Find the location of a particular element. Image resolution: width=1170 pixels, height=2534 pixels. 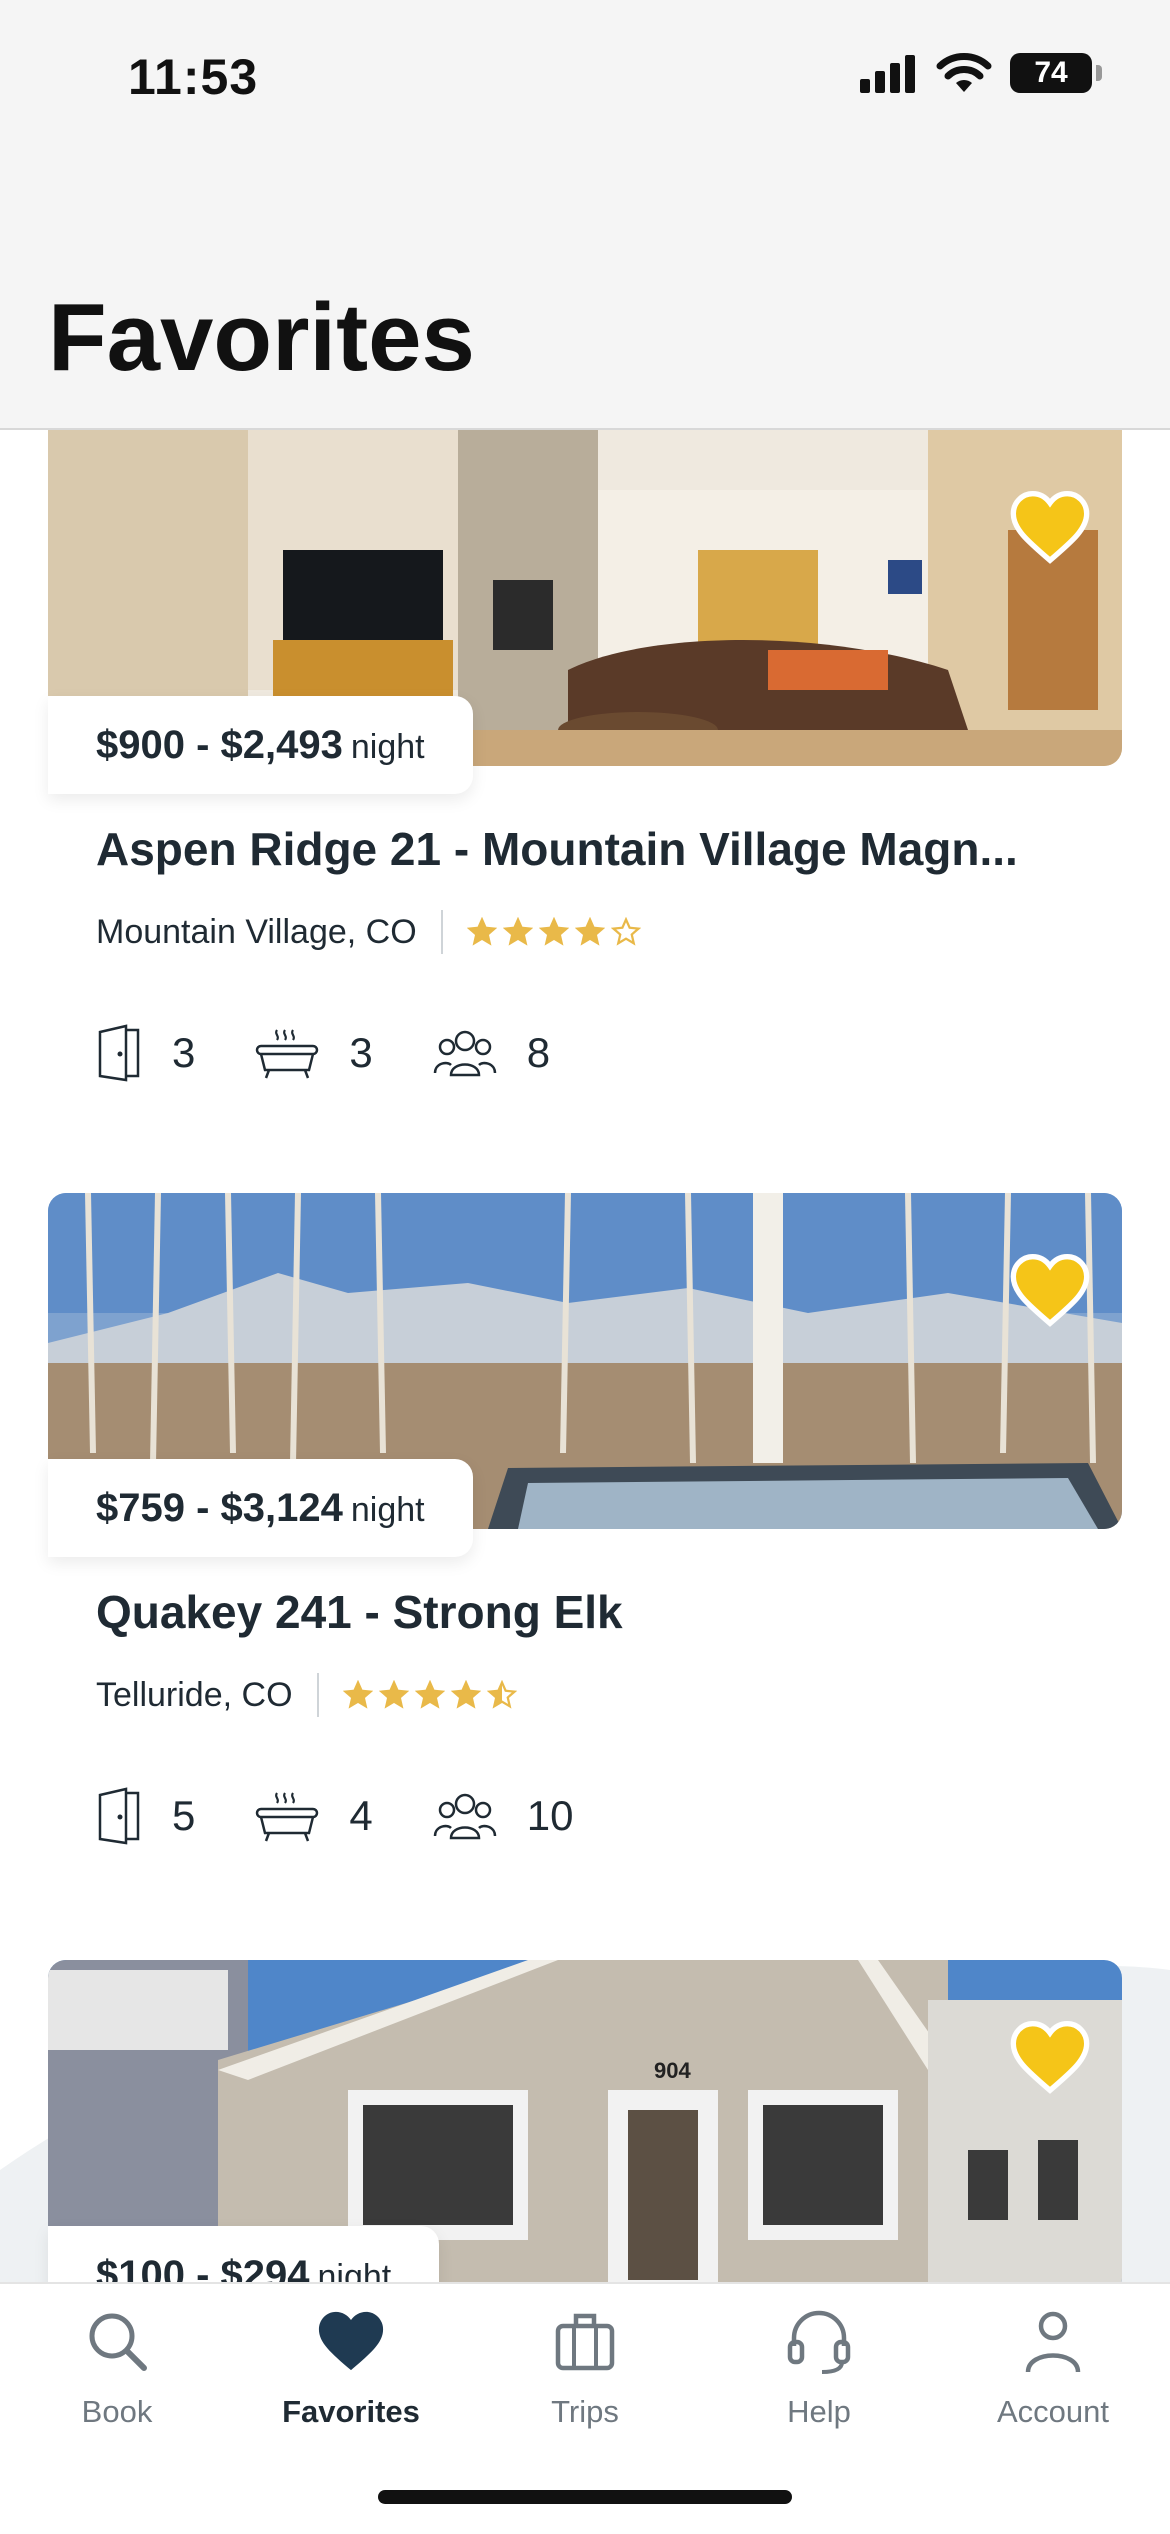

bathrooms: 4 is located at coordinates (314, 1816).